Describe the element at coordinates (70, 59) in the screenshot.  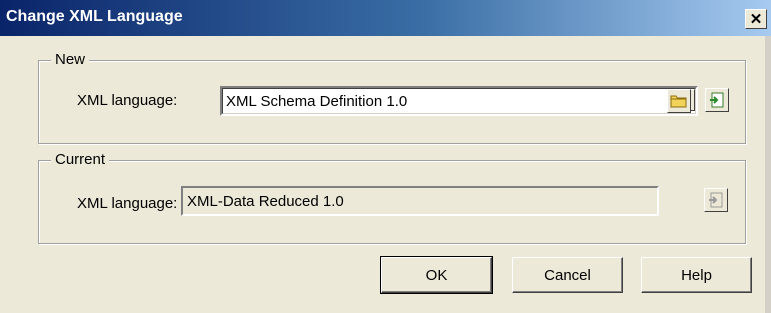
I see `new-group-legend: New` at that location.